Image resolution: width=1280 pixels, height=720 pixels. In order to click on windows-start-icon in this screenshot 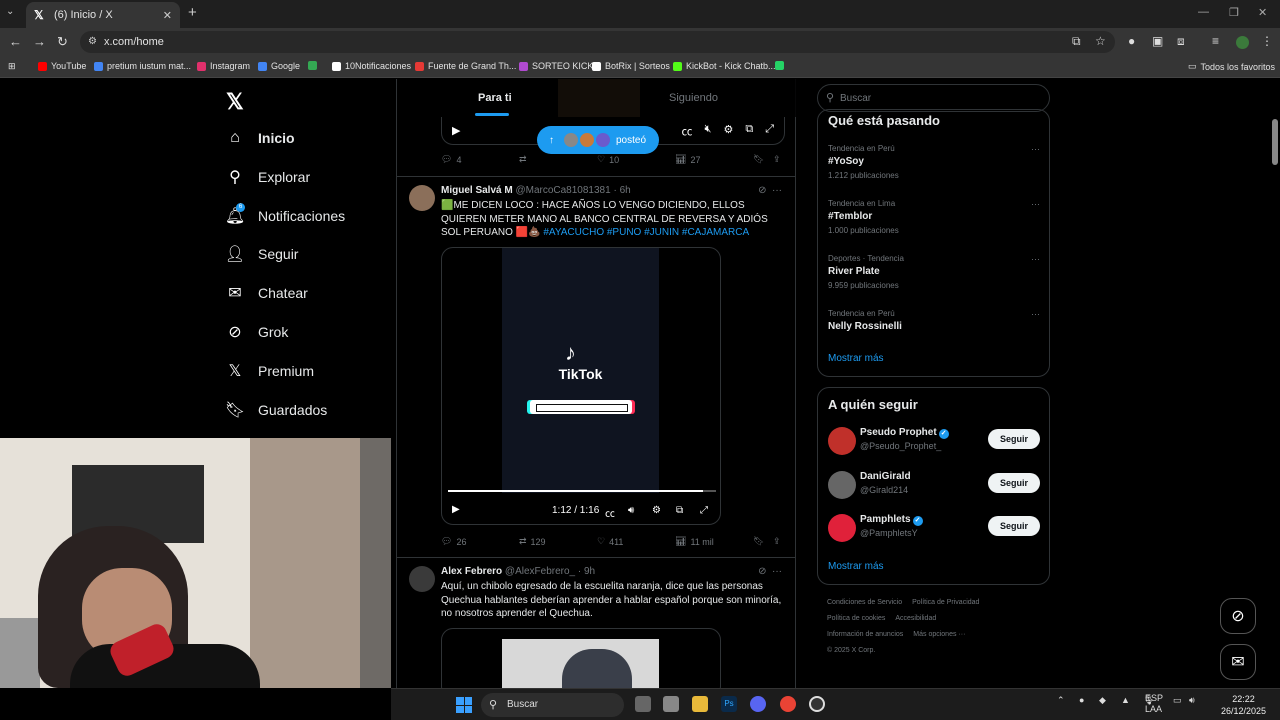, I will do `click(464, 705)`.